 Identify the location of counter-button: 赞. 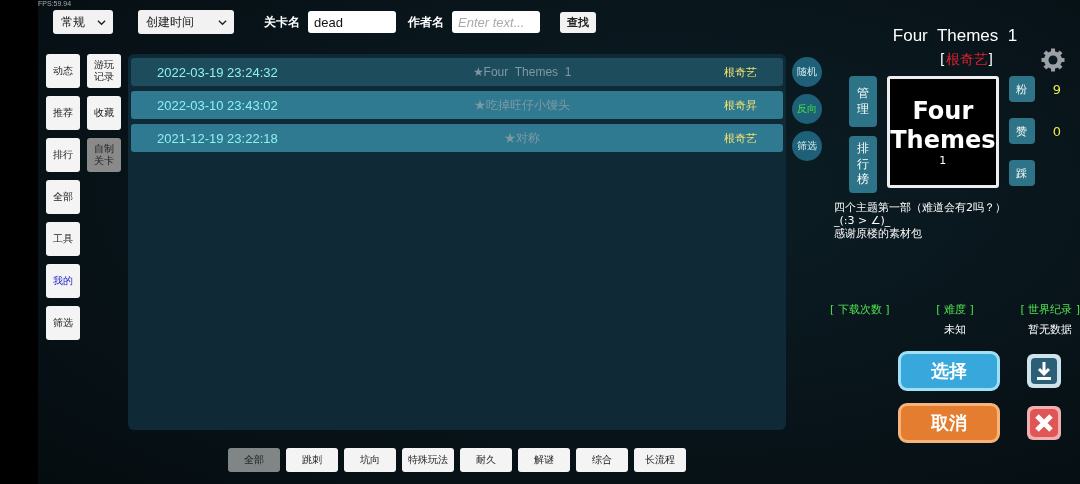
(1021, 131).